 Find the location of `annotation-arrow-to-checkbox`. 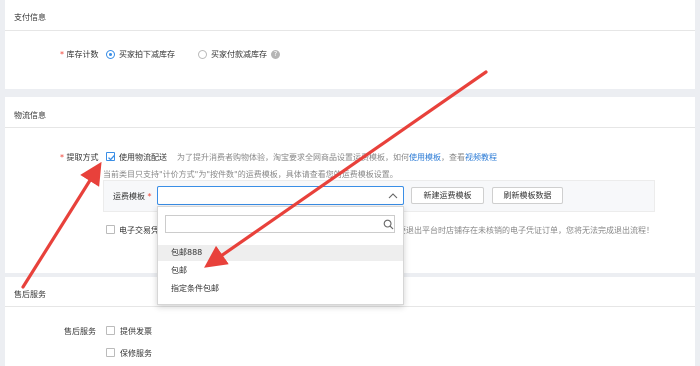

annotation-arrow-to-checkbox is located at coordinates (61, 225).